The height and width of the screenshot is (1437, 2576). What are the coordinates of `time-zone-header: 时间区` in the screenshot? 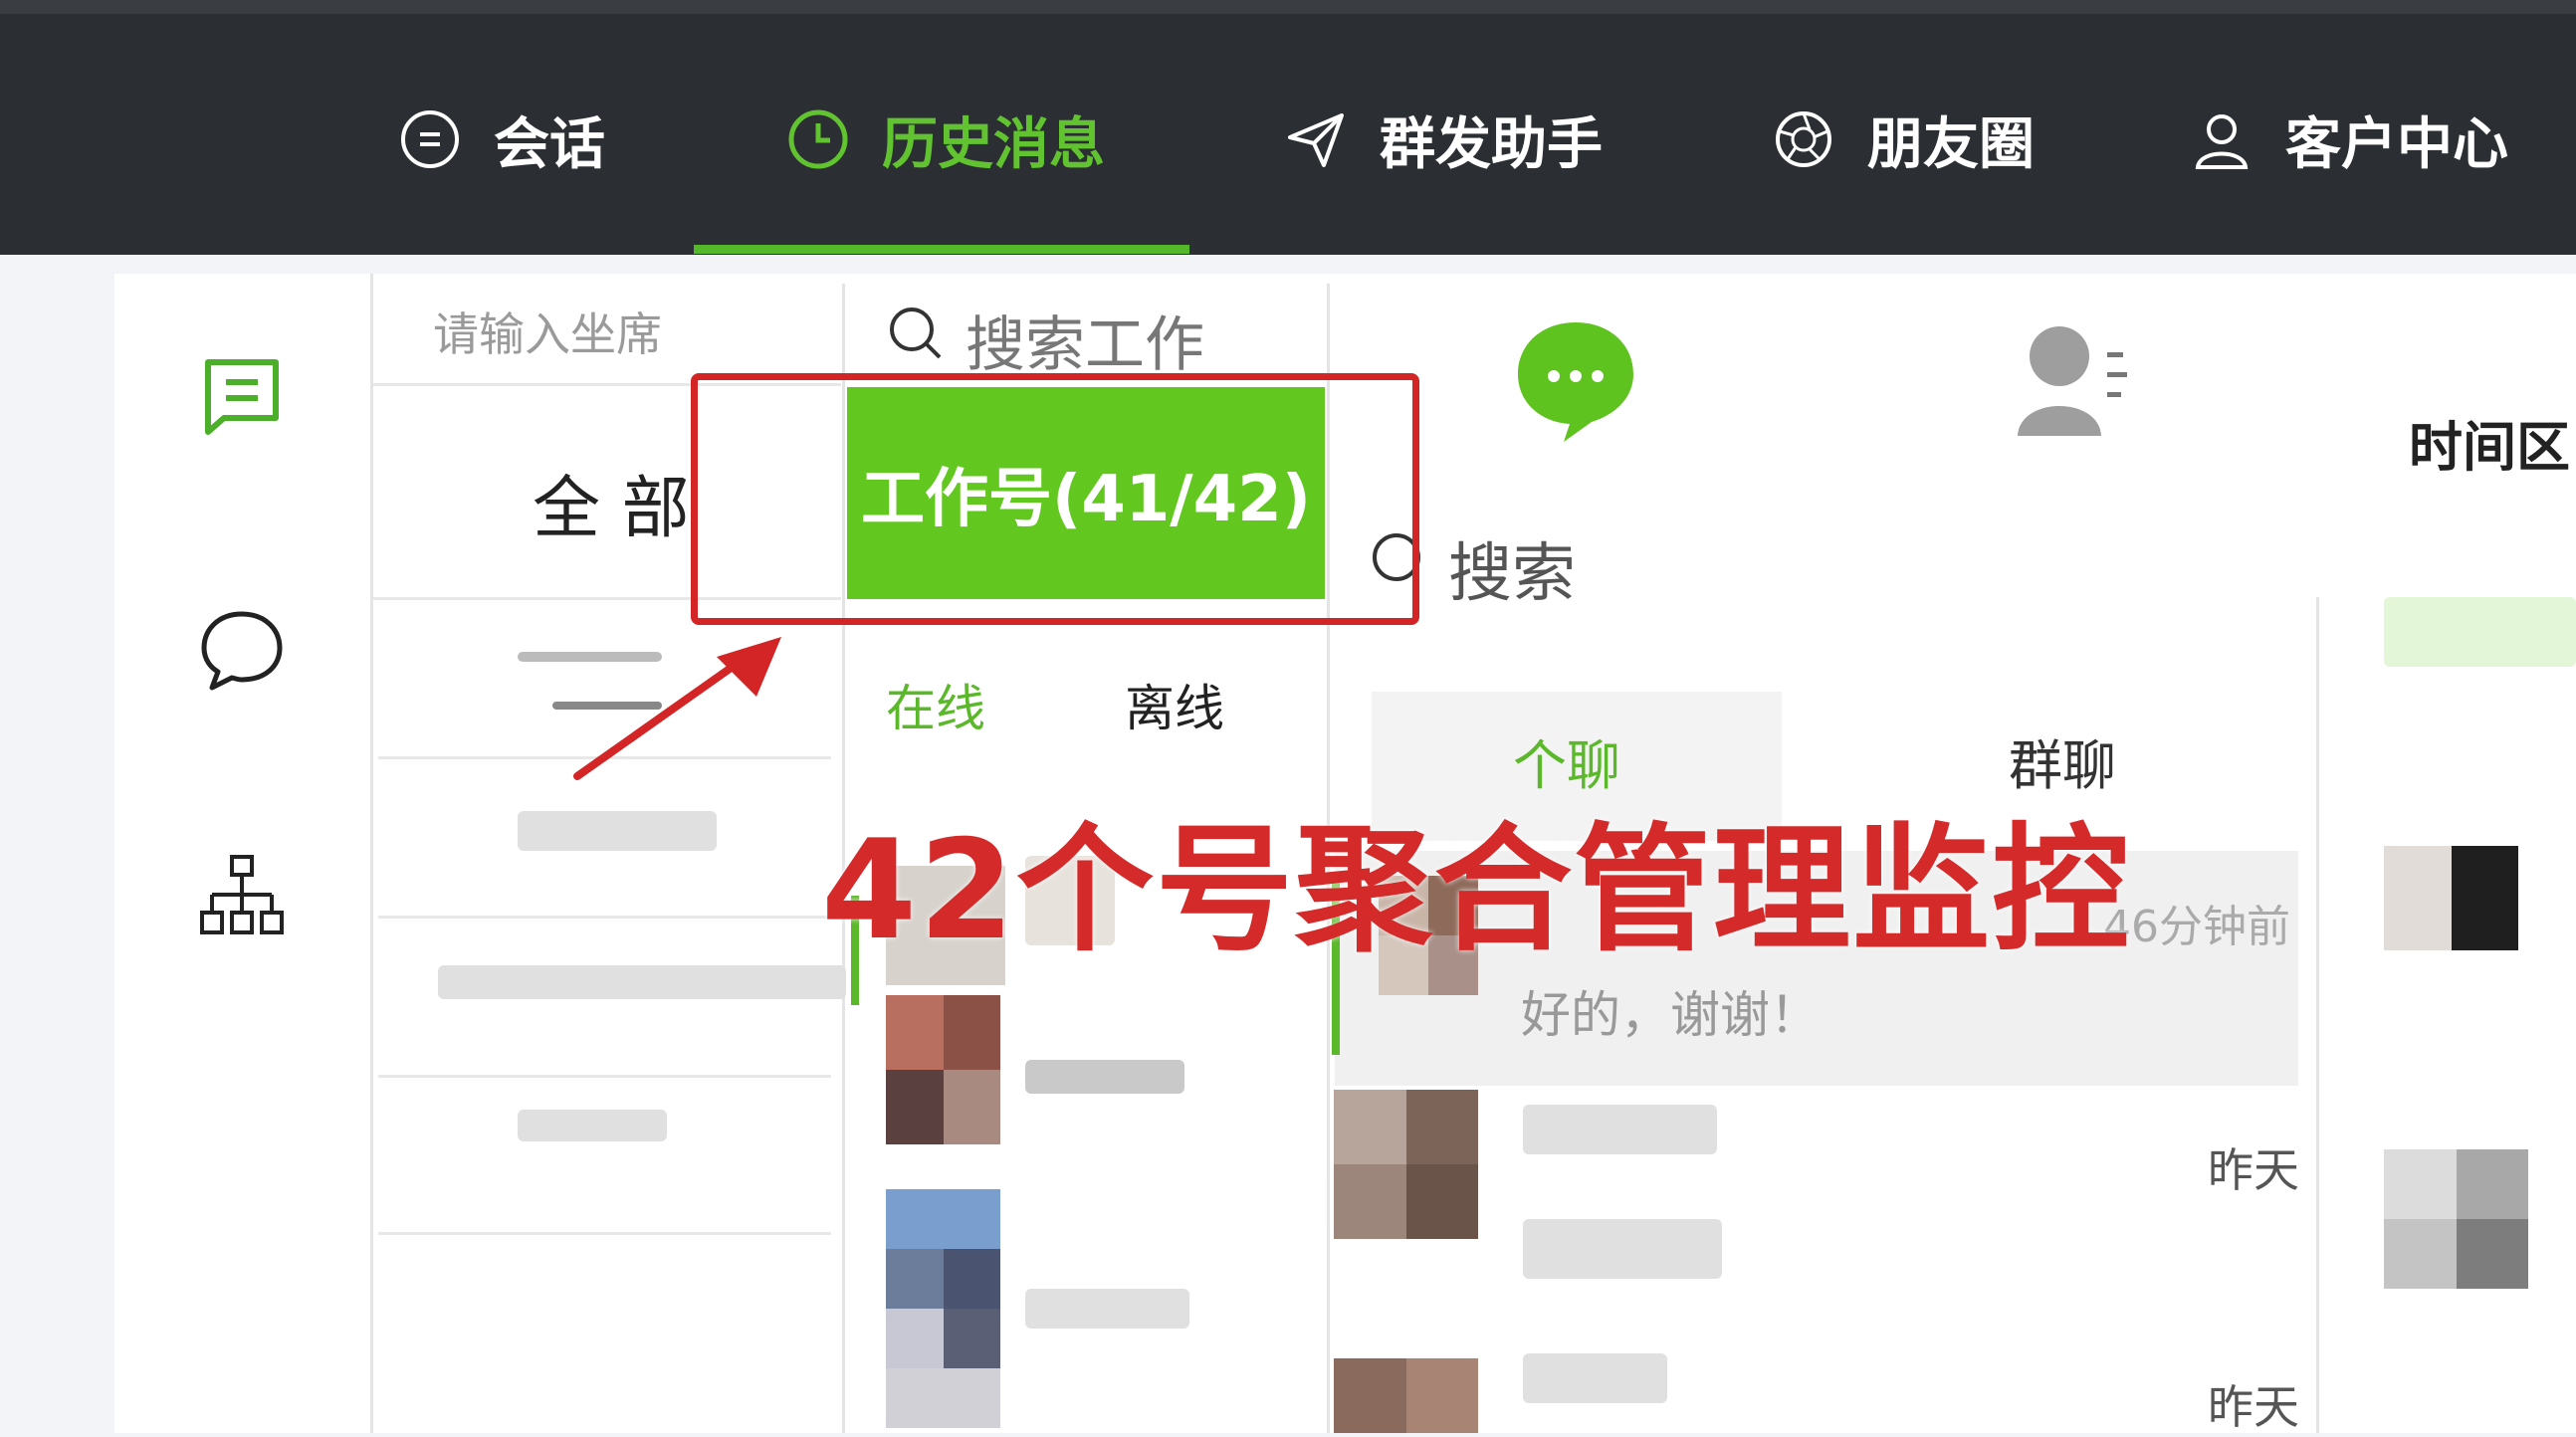 It's located at (2489, 447).